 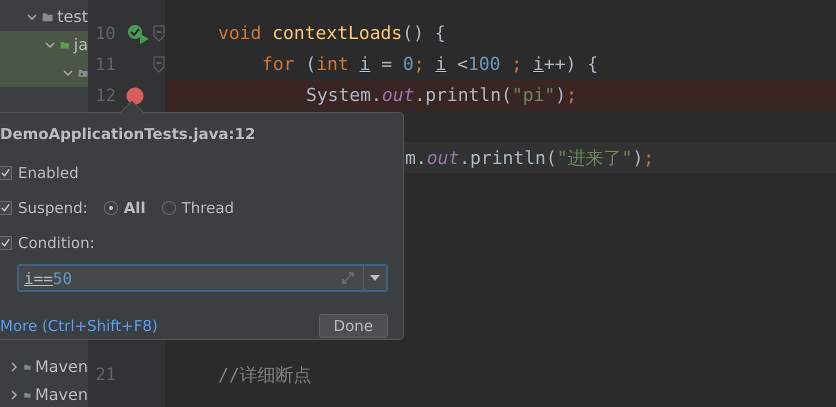 I want to click on condition-field: i==50, so click(x=202, y=278).